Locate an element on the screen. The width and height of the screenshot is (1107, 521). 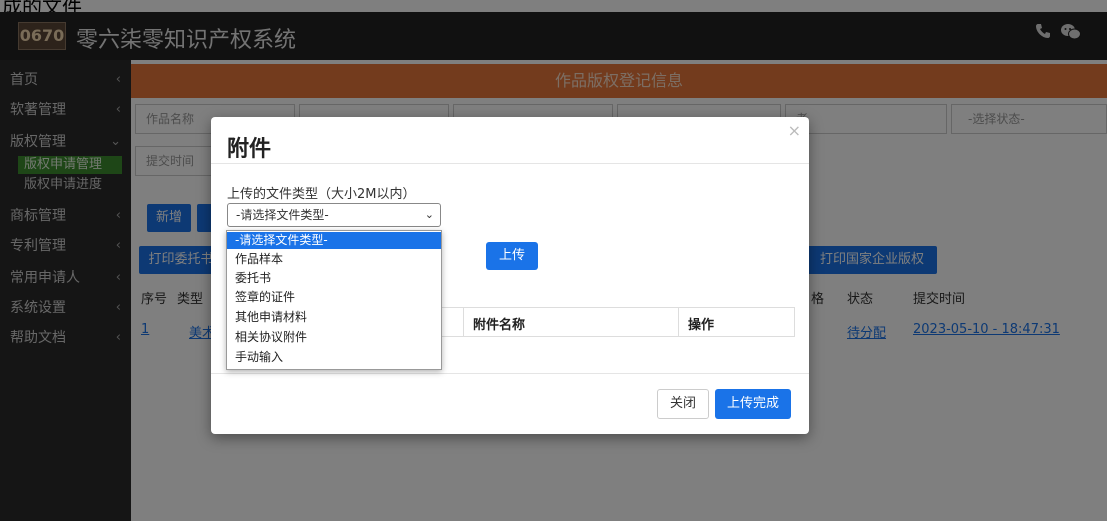
dropdown-option: 手动输入 is located at coordinates (334, 357).